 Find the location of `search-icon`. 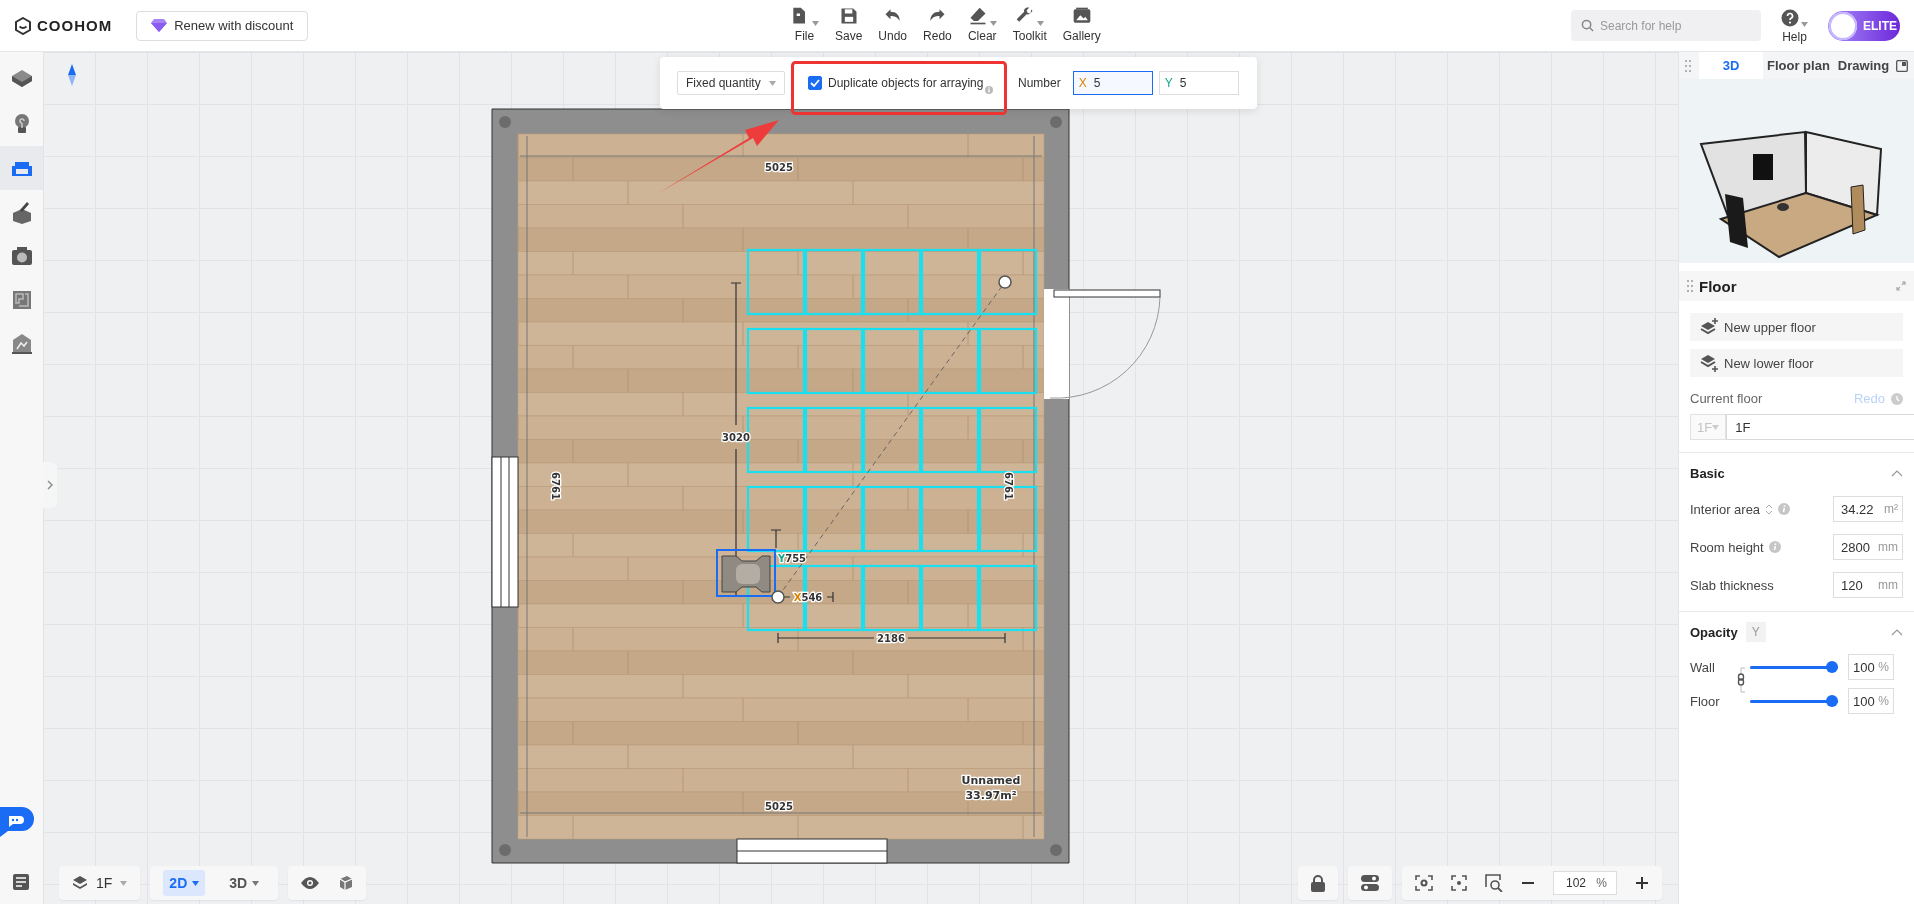

search-icon is located at coordinates (1587, 25).